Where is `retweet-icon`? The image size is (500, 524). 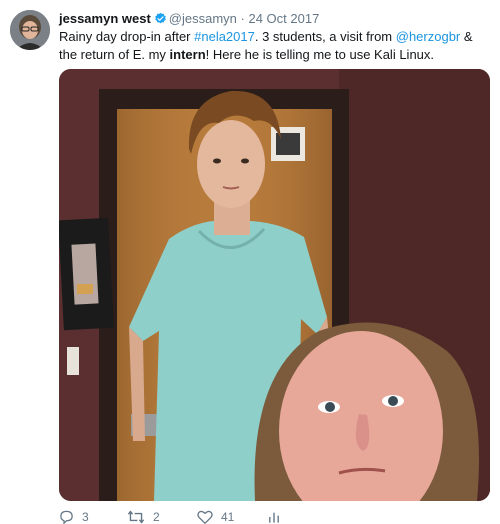 retweet-icon is located at coordinates (136, 517).